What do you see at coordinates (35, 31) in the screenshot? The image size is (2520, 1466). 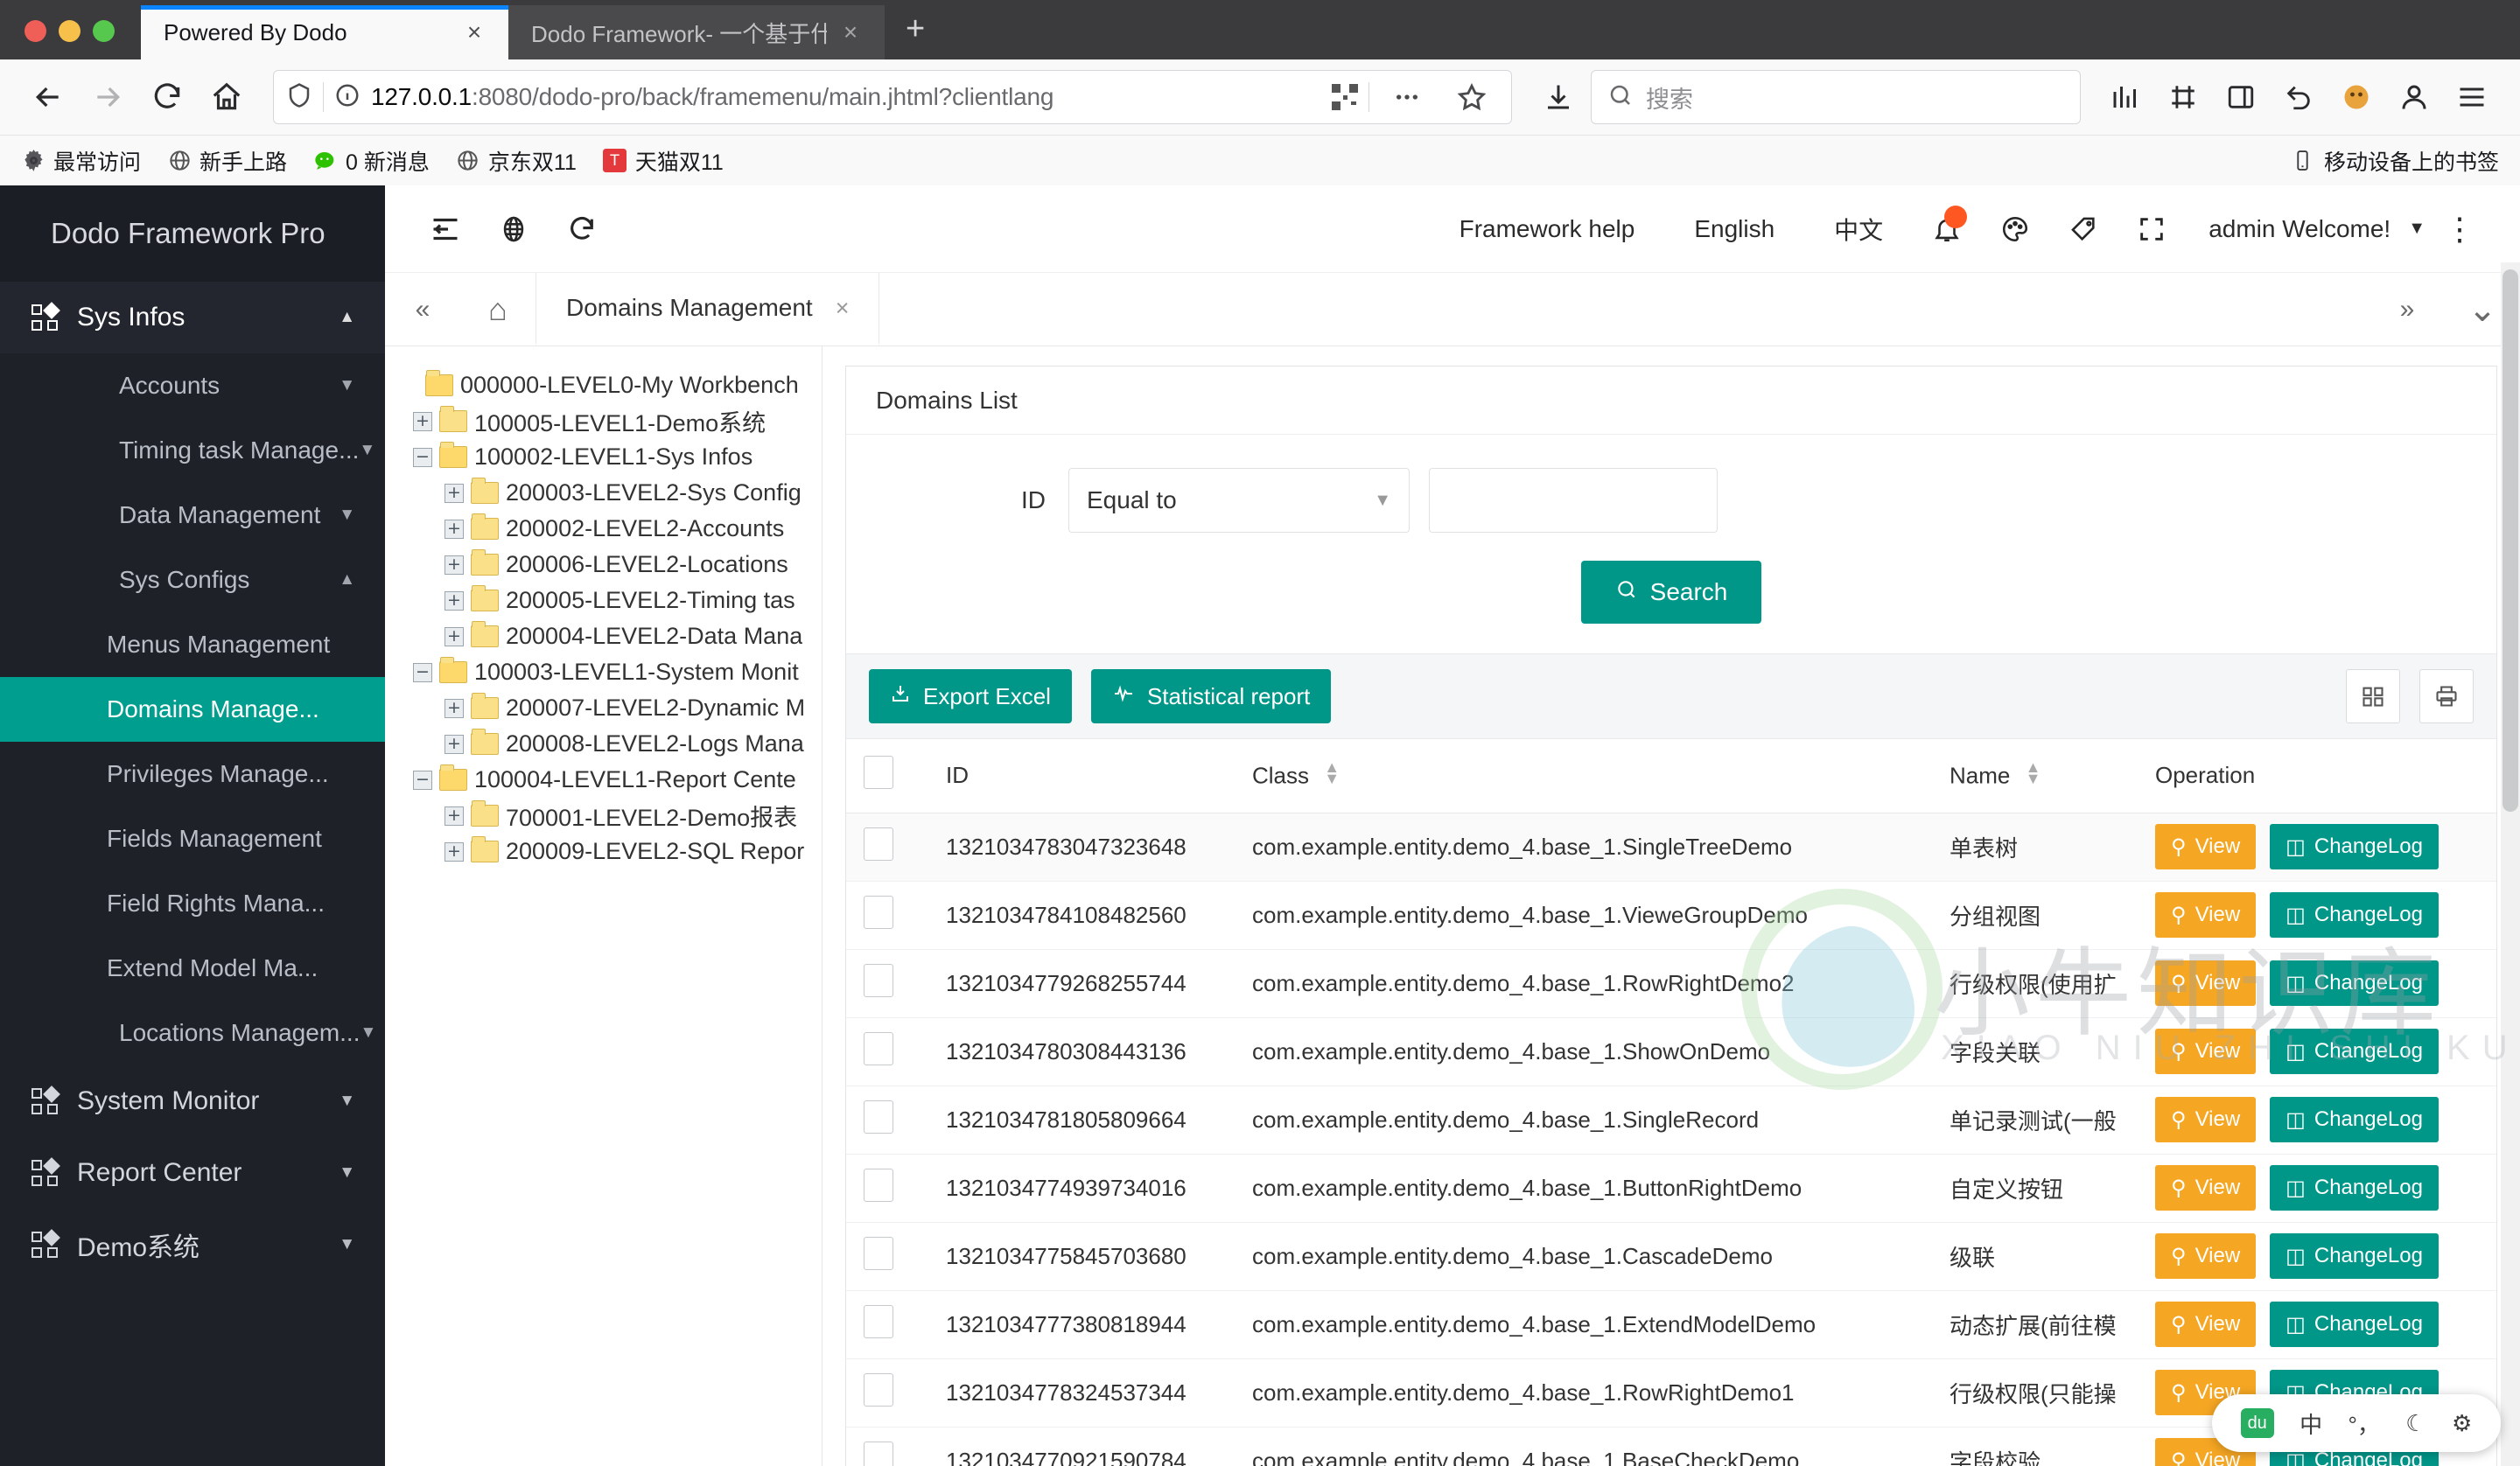 I see `close-window-button` at bounding box center [35, 31].